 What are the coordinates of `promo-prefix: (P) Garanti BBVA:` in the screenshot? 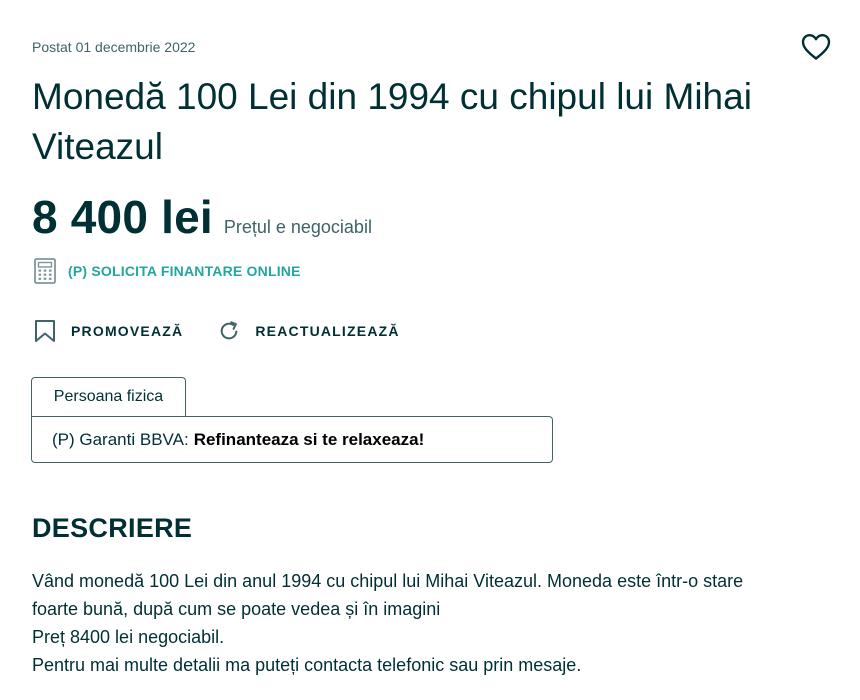 It's located at (120, 439).